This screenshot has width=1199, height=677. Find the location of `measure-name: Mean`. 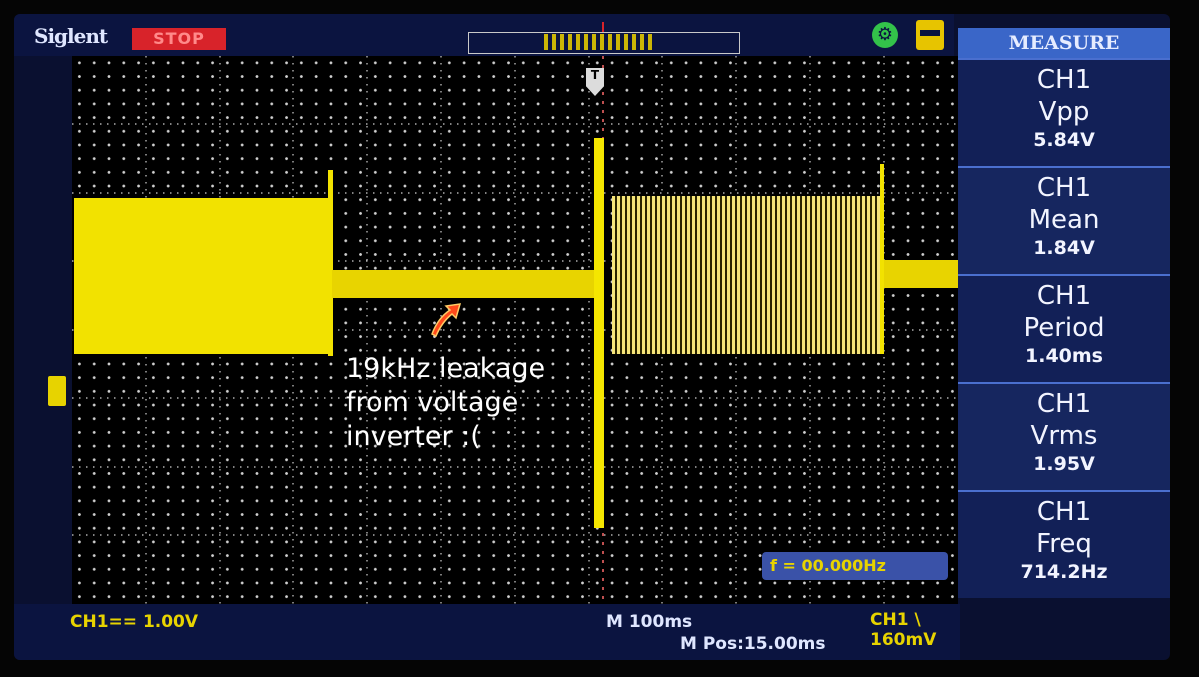

measure-name: Mean is located at coordinates (1064, 220).